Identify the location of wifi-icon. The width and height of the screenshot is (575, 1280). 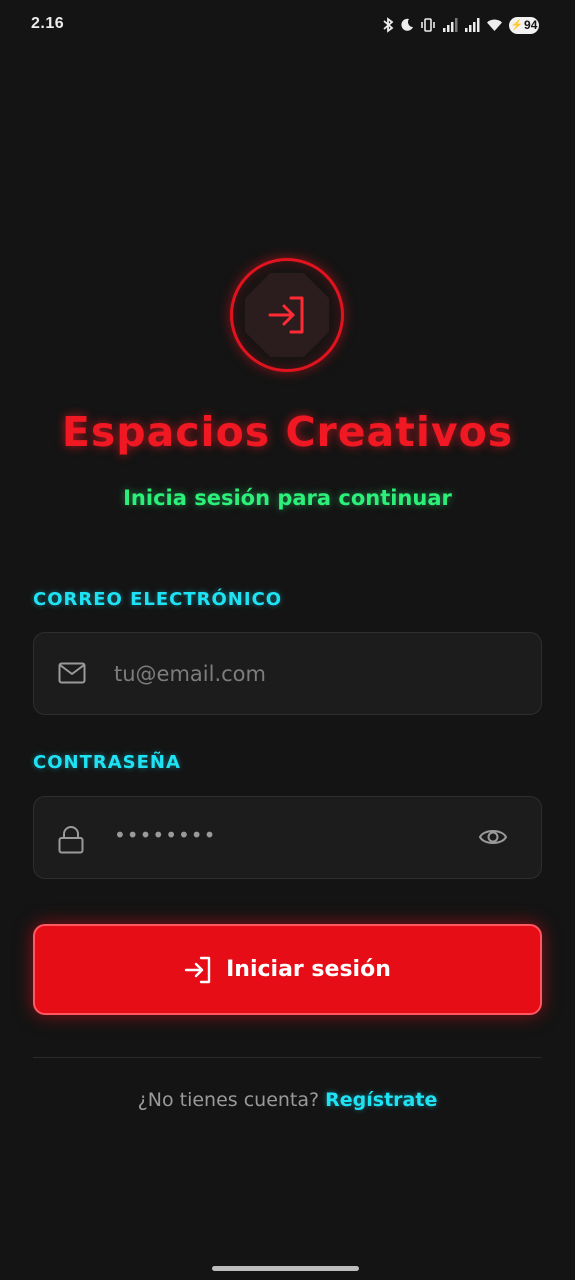
(494, 25).